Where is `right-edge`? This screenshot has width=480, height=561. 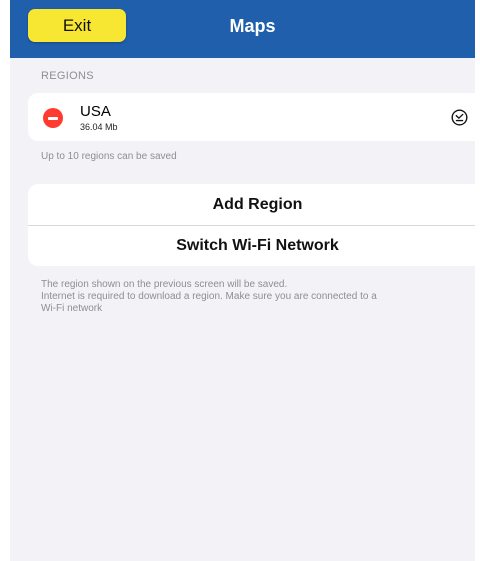 right-edge is located at coordinates (477, 280).